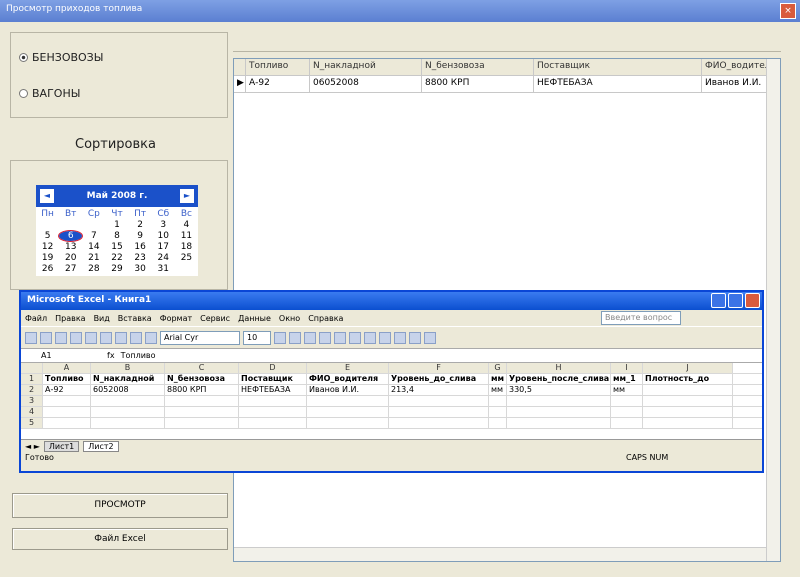 The image size is (800, 577). What do you see at coordinates (559, 368) in the screenshot?
I see `column-letter: H` at bounding box center [559, 368].